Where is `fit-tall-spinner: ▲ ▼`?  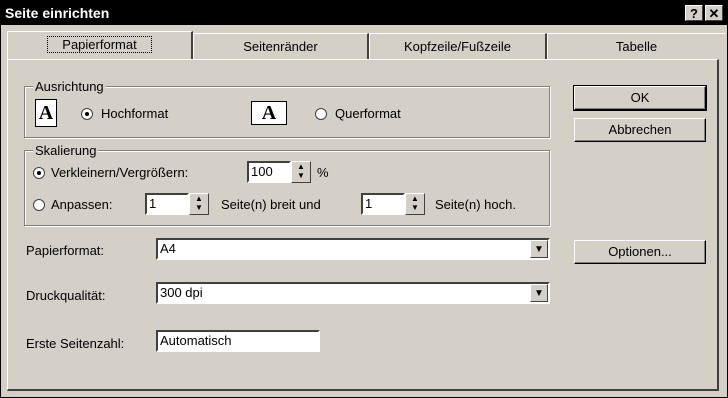
fit-tall-spinner: ▲ ▼ is located at coordinates (415, 204).